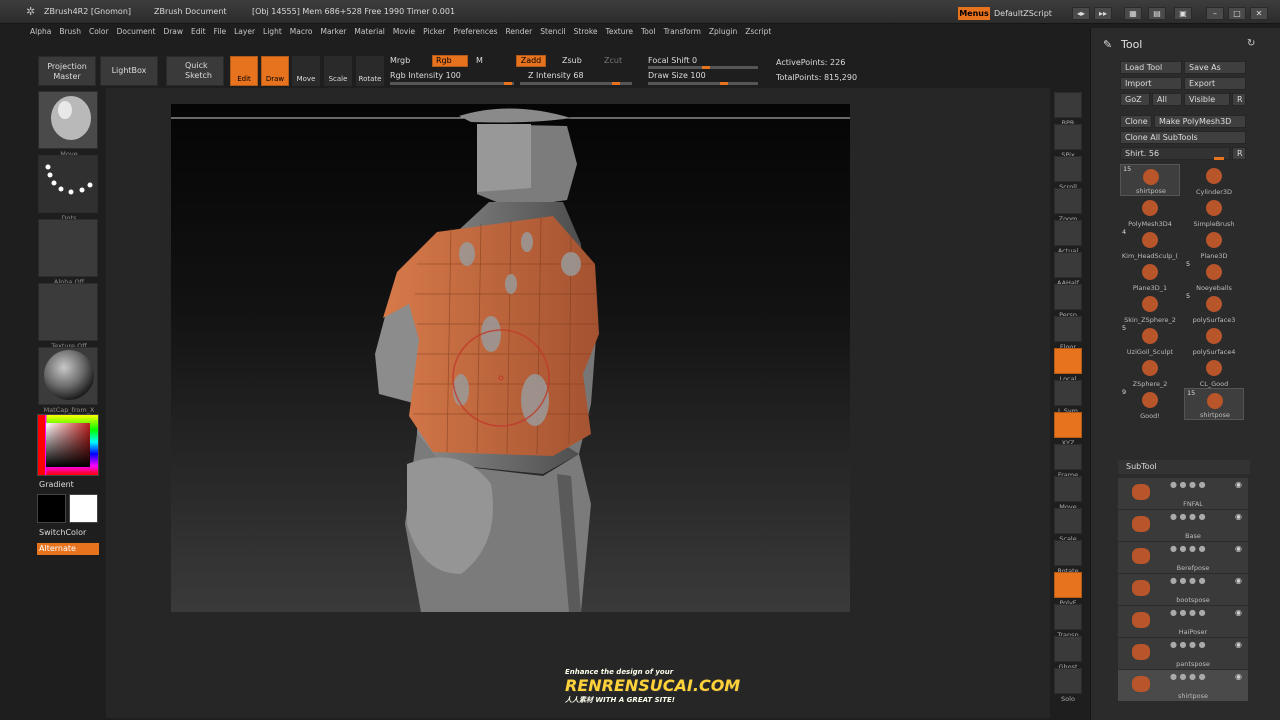 The height and width of the screenshot is (720, 1280). What do you see at coordinates (1068, 169) in the screenshot?
I see `scroll-button` at bounding box center [1068, 169].